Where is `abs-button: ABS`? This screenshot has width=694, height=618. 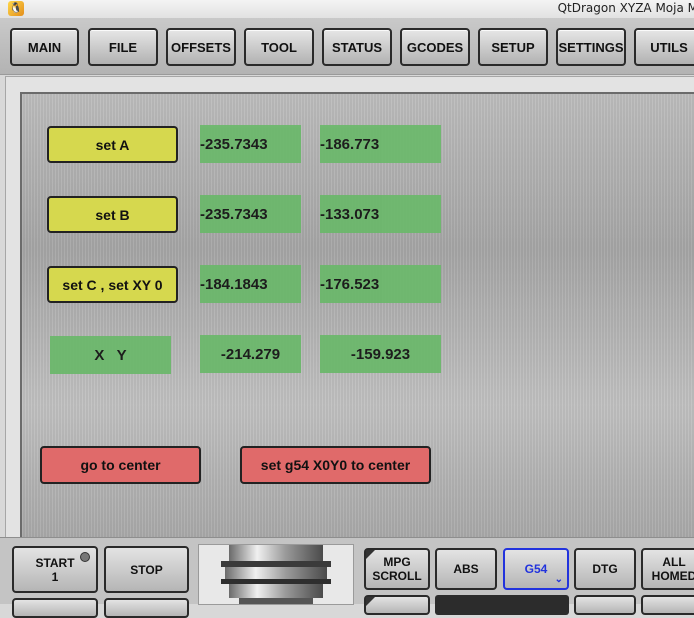 abs-button: ABS is located at coordinates (466, 569).